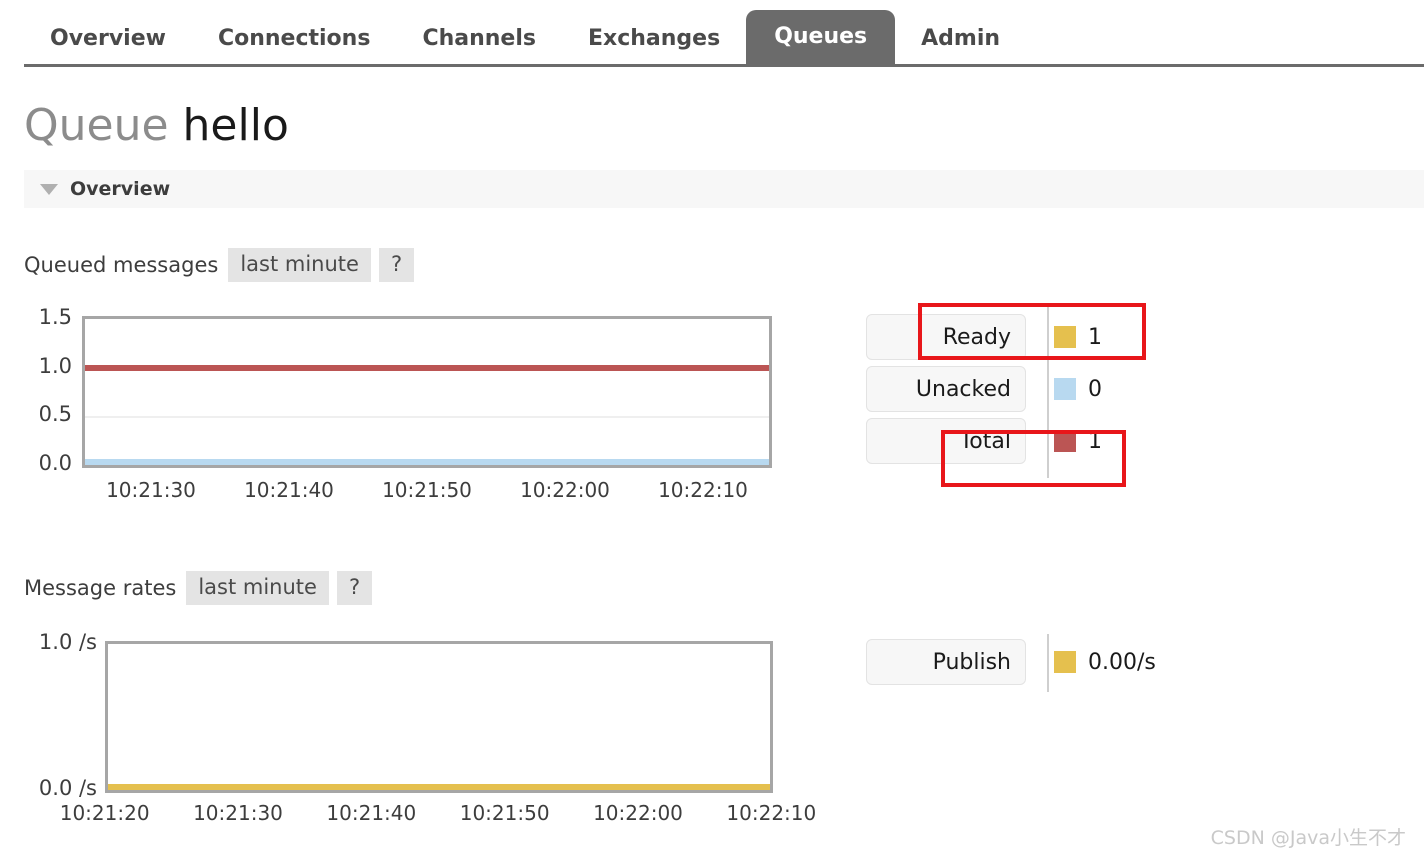 Image resolution: width=1424 pixels, height=864 pixels. What do you see at coordinates (1048, 663) in the screenshot?
I see `message-rates-legend-divider` at bounding box center [1048, 663].